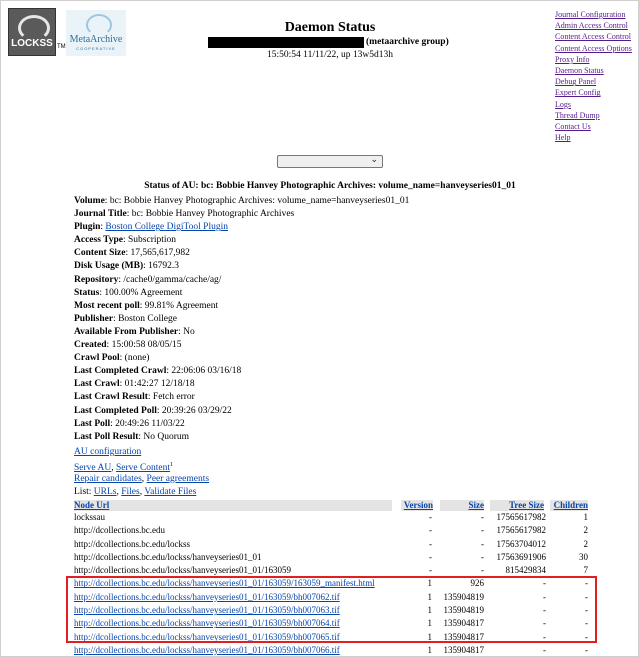  I want to click on prop-content-size: Content Size: 17,565,617,982, so click(132, 253).